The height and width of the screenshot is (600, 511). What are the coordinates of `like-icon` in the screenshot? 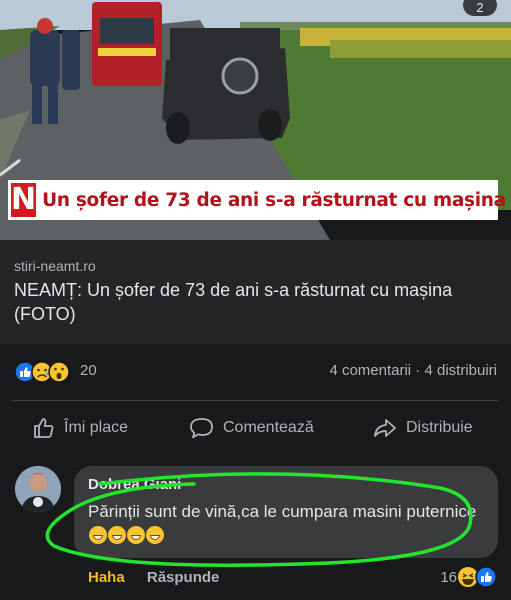 It's located at (486, 577).